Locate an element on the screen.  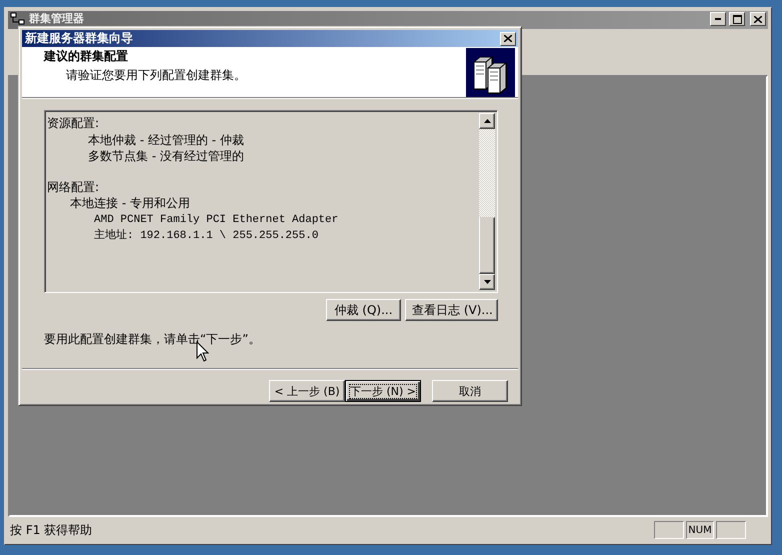
status-text: 按 F1 获得帮助 is located at coordinates (51, 530).